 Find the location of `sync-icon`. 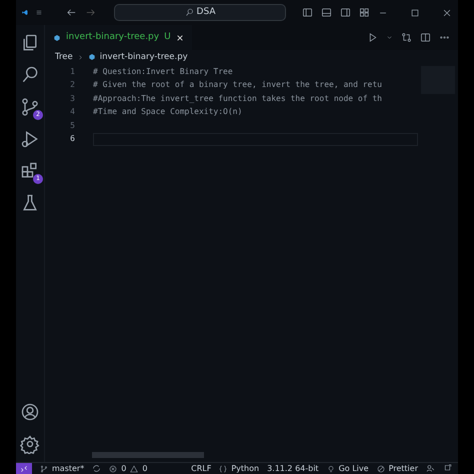

sync-icon is located at coordinates (97, 468).